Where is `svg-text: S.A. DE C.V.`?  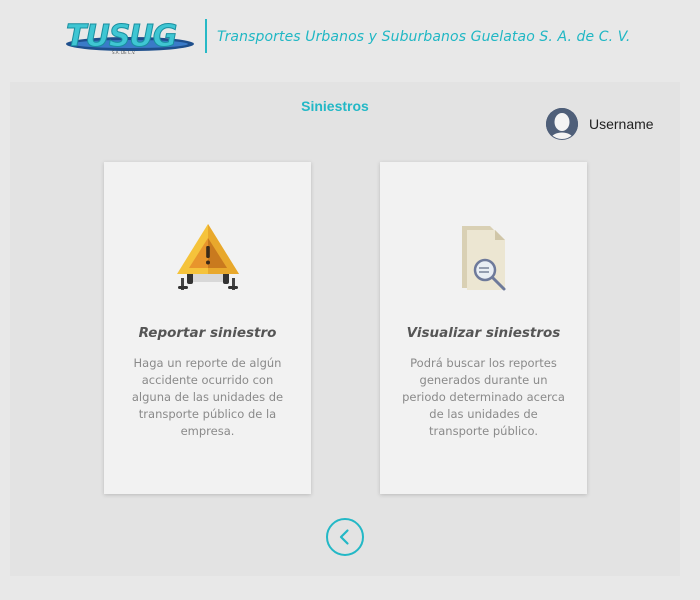 svg-text: S.A. DE C.V. is located at coordinates (123, 52).